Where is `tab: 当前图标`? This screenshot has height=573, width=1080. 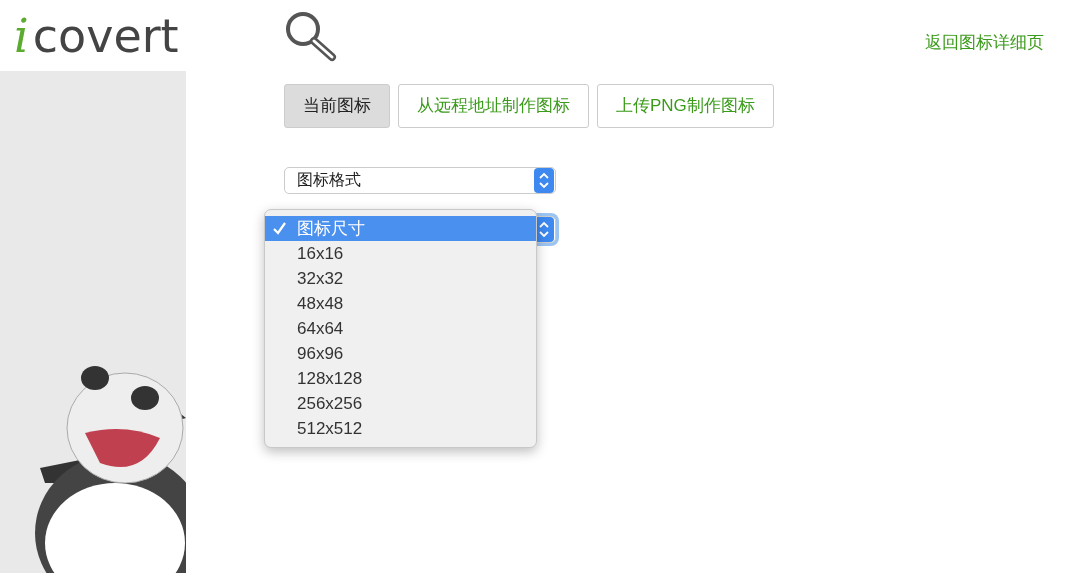 tab: 当前图标 is located at coordinates (337, 106).